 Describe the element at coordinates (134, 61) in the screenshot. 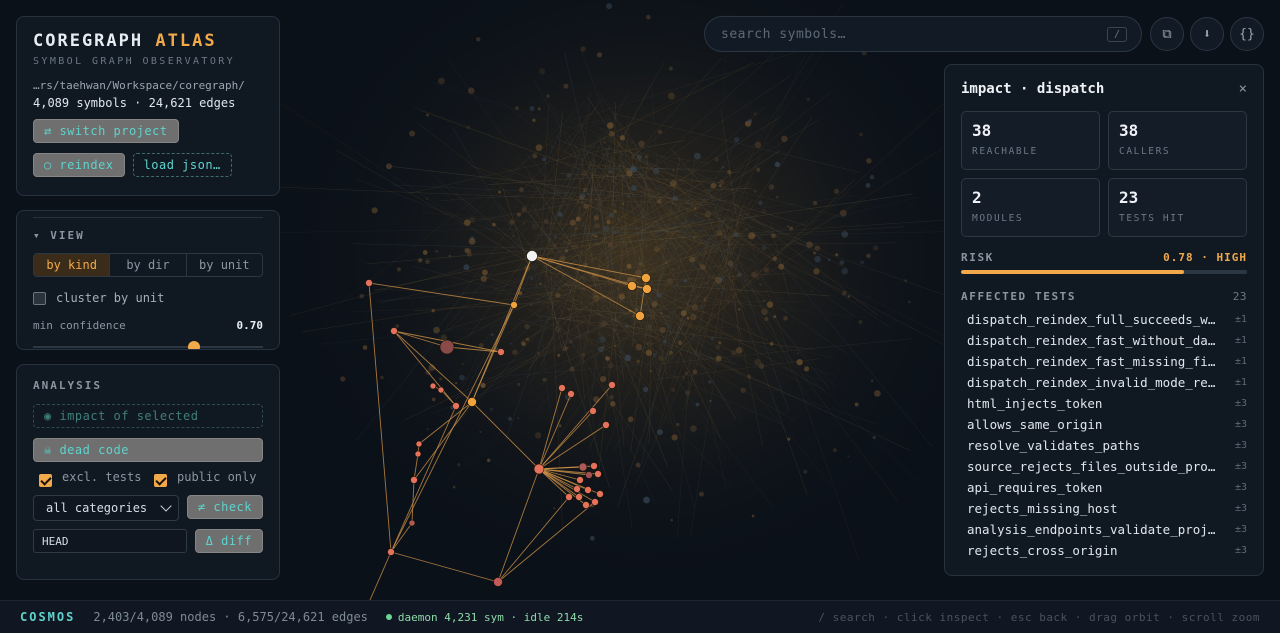

I see `app-subtitle: SYMBOL GRAPH OBSERVATORY` at that location.